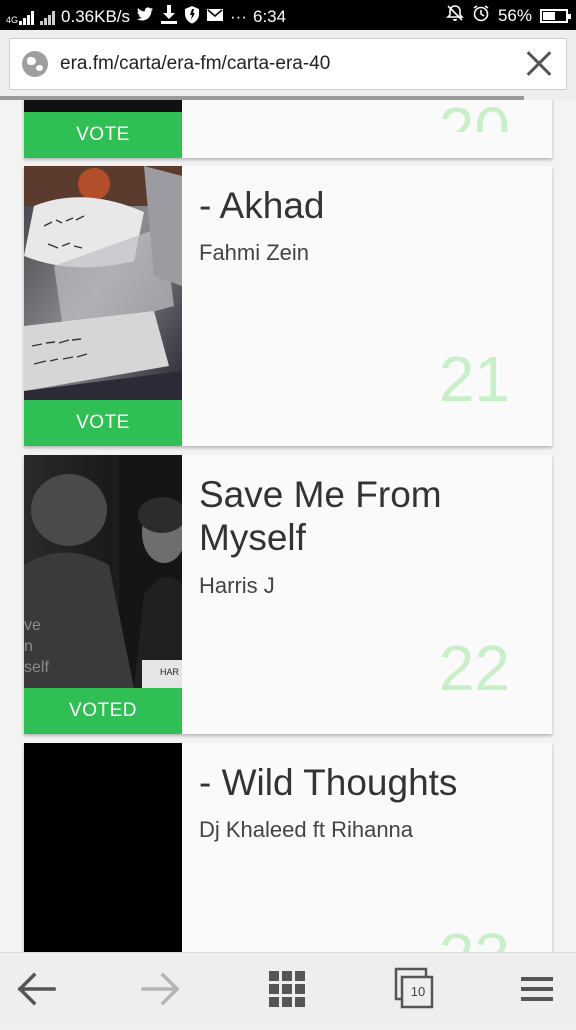 The image size is (576, 1030). What do you see at coordinates (455, 15) in the screenshot?
I see `silent-bell-icon` at bounding box center [455, 15].